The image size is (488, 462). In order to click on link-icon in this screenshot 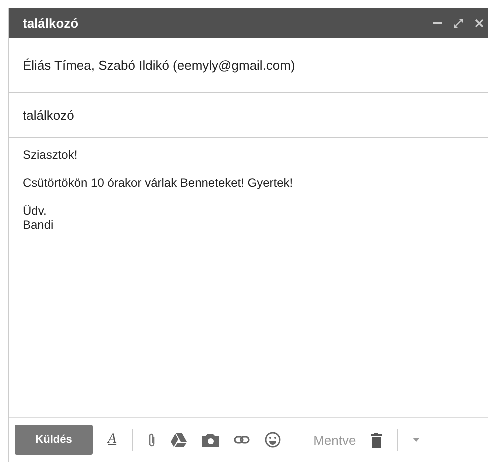, I will do `click(242, 440)`.